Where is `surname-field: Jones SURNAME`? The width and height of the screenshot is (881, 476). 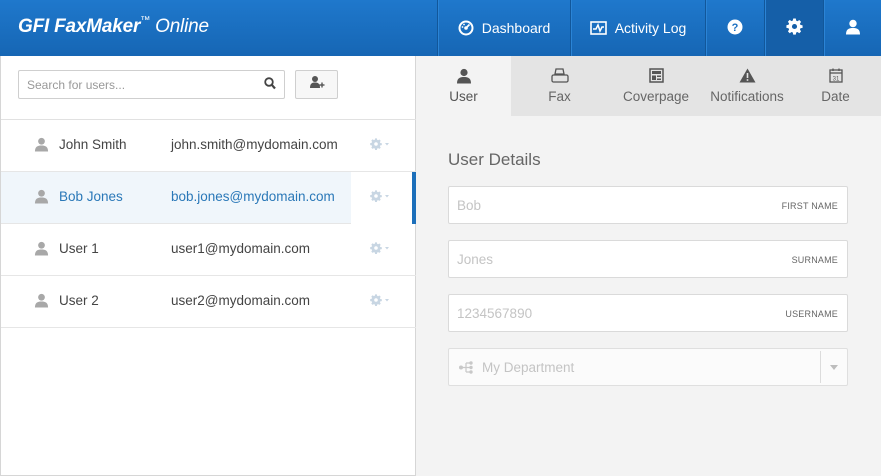
surname-field: Jones SURNAME is located at coordinates (648, 259).